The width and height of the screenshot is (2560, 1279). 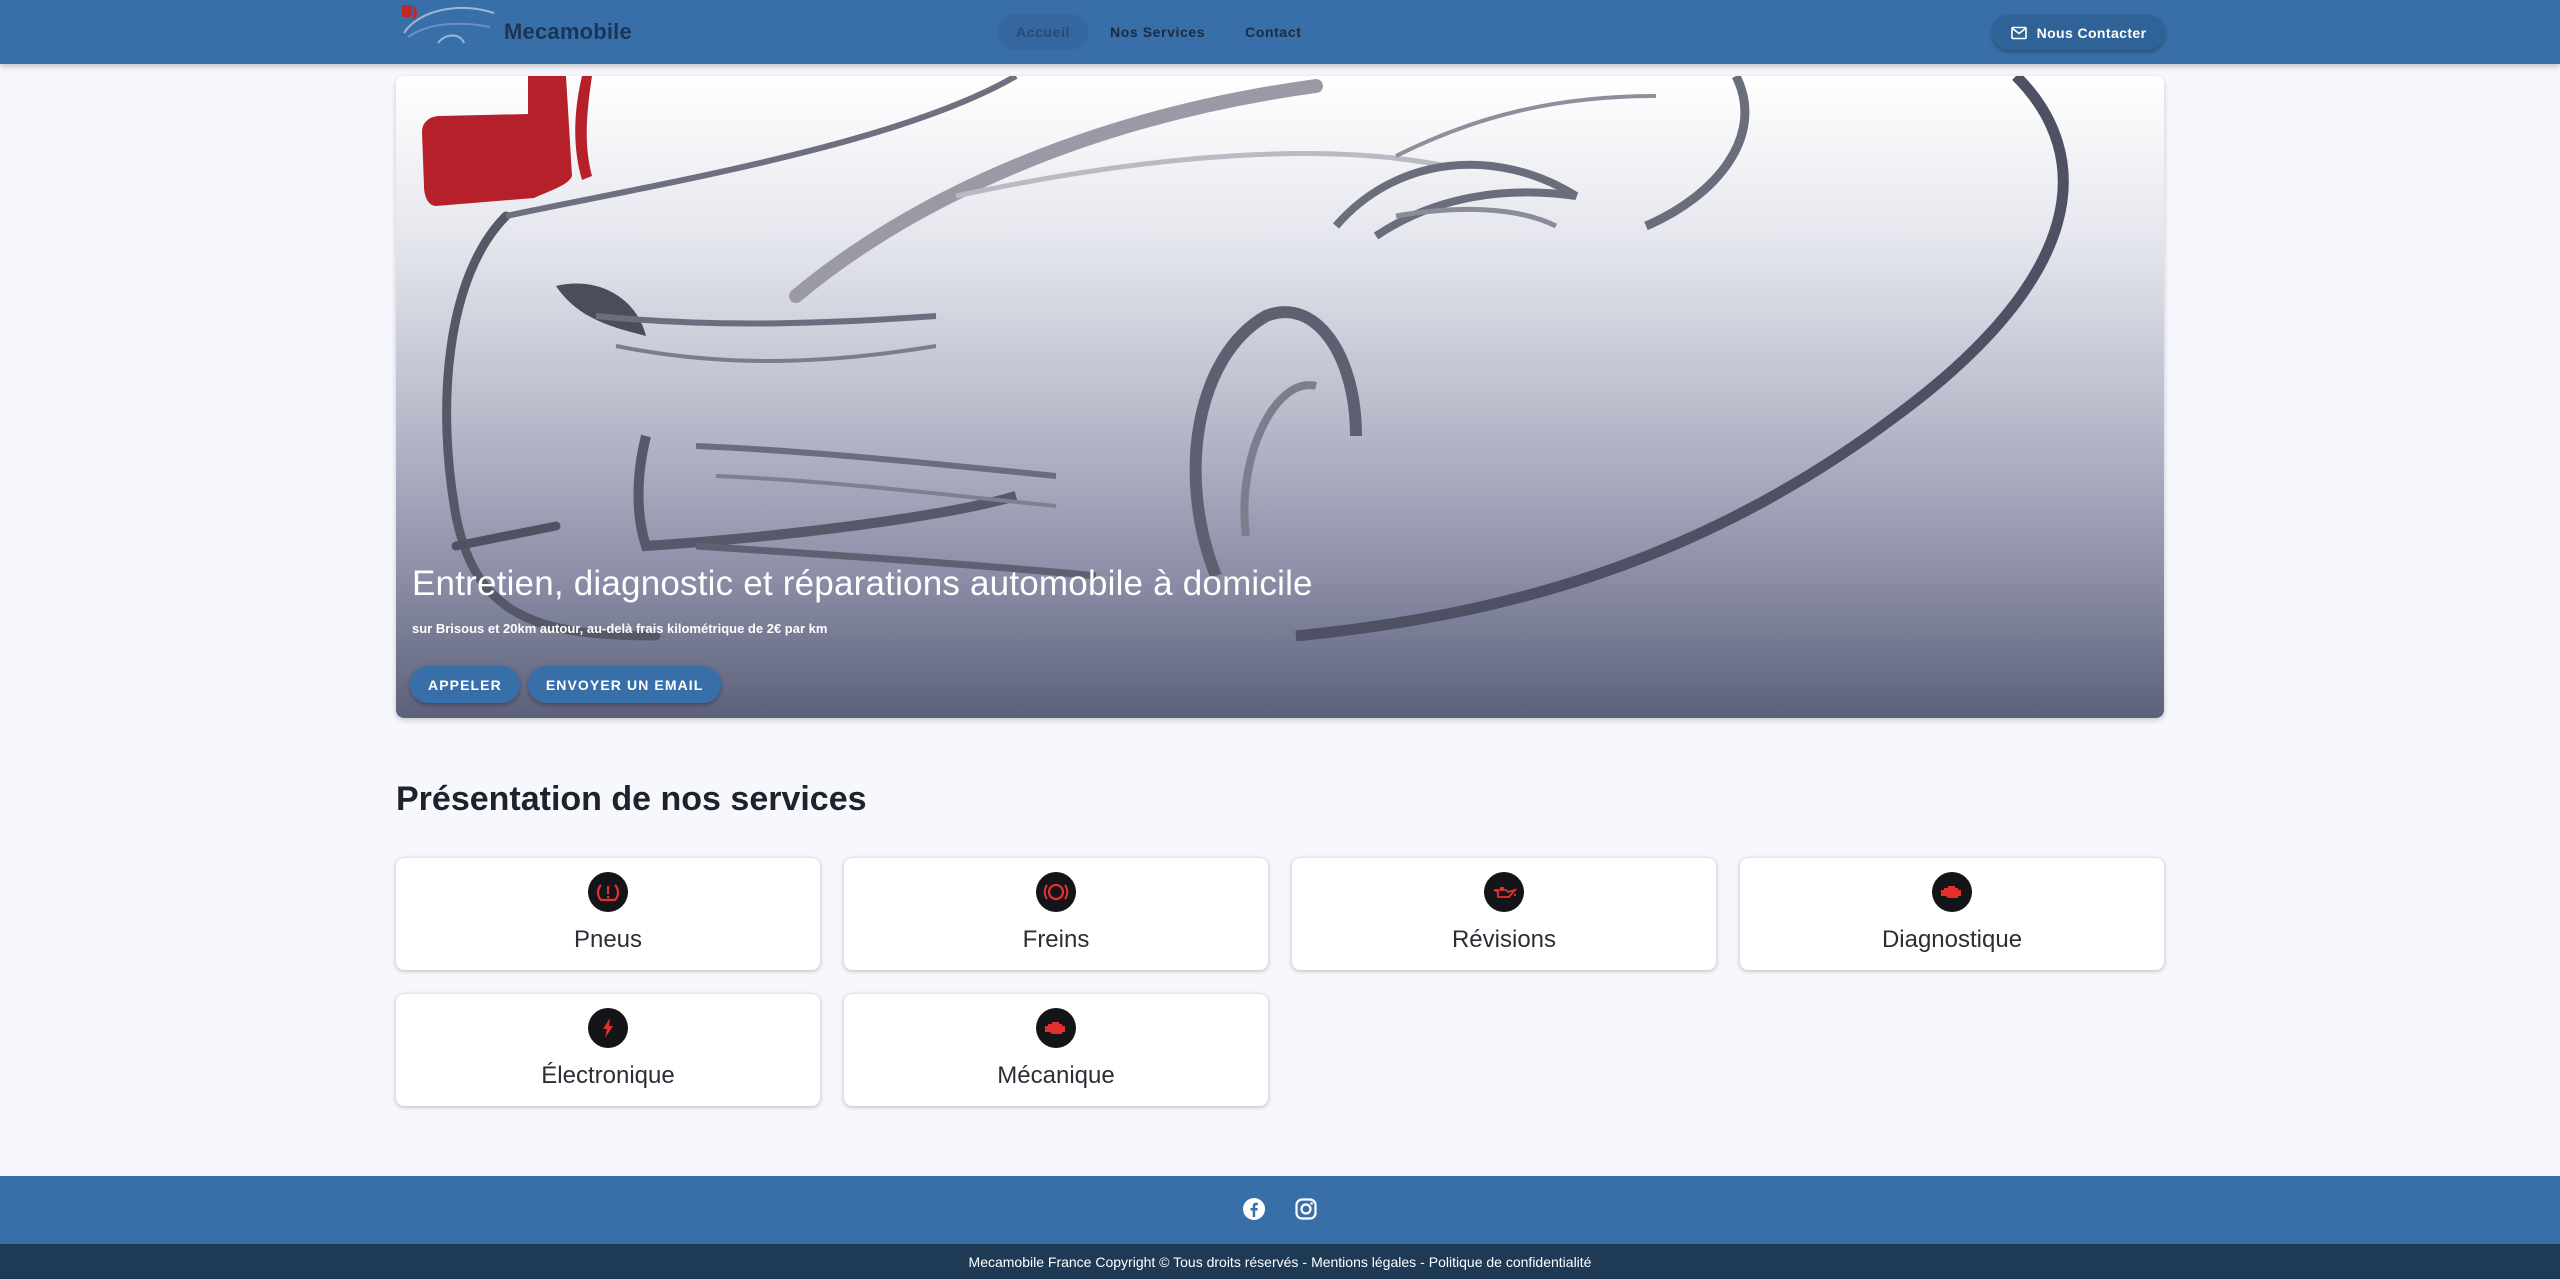 I want to click on oil-can-icon, so click(x=1504, y=892).